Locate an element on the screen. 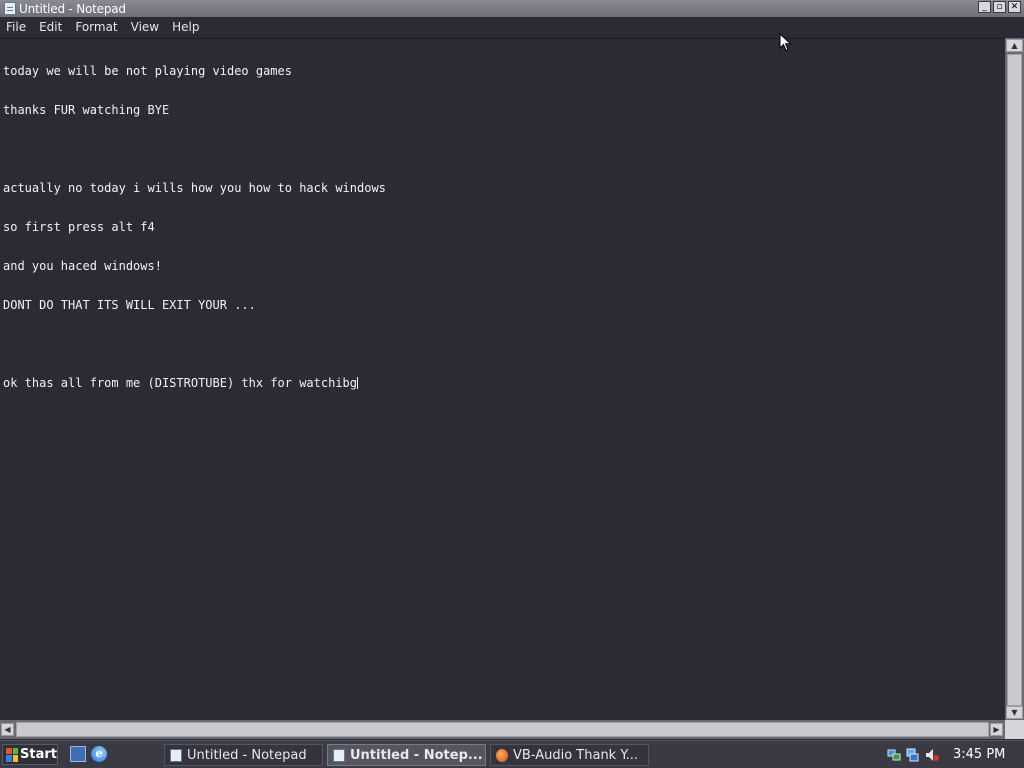  volume-muted-icon is located at coordinates (932, 755).